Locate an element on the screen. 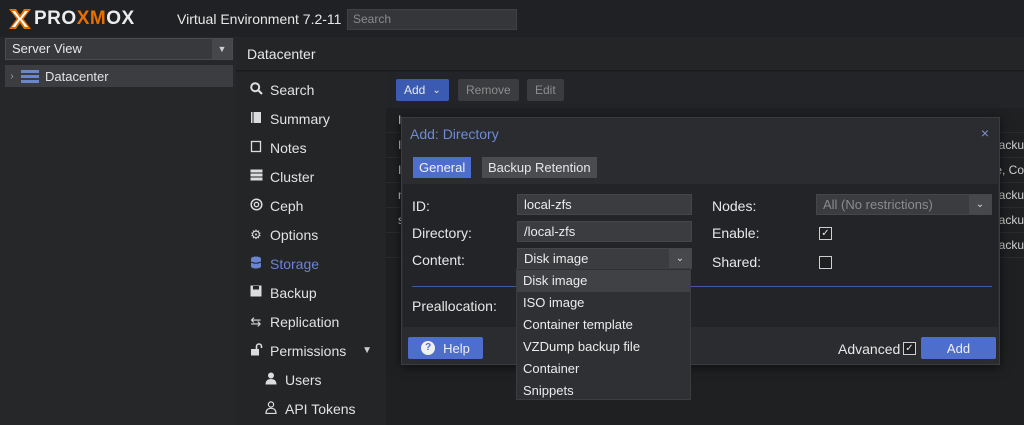 This screenshot has width=1024, height=425. nav-item-notes: Notes is located at coordinates (311, 147).